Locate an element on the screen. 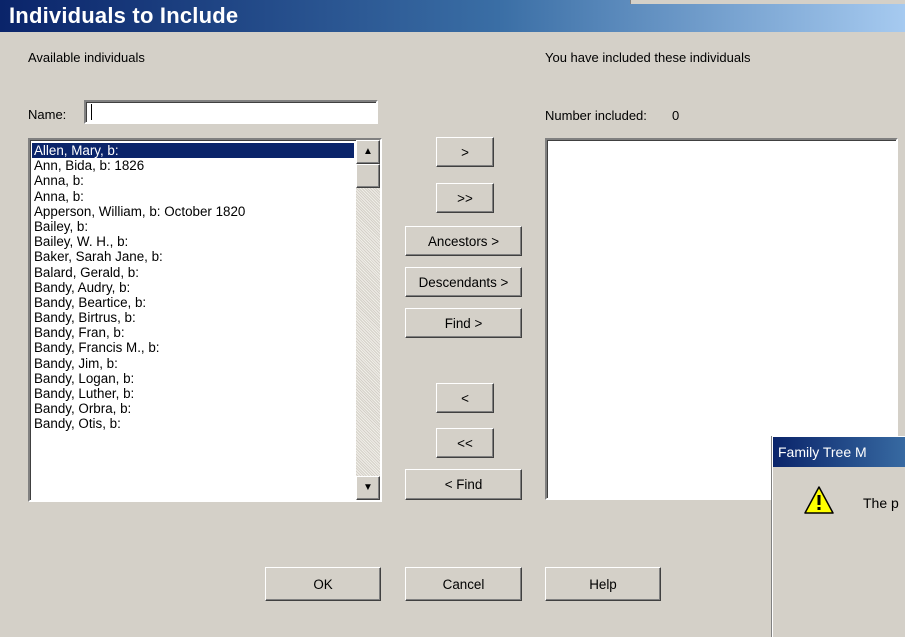 This screenshot has width=905, height=637. list-item: Balard, Gerald, b: is located at coordinates (193, 272).